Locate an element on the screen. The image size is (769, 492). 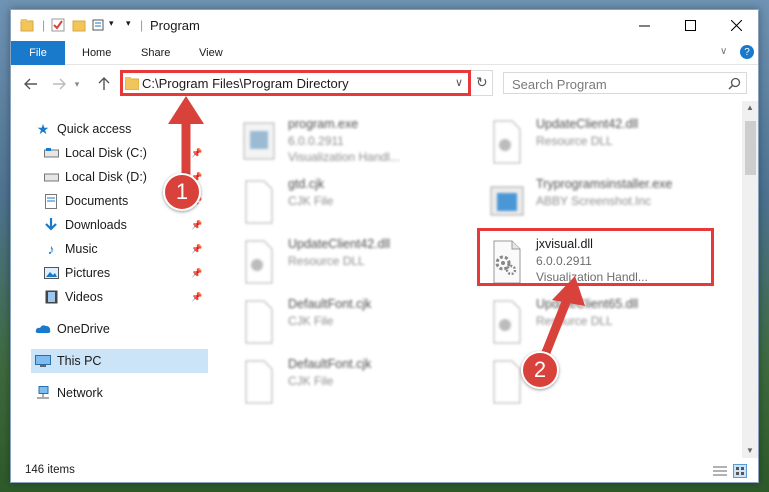
step-badge-2: 2 is located at coordinates (540, 370).